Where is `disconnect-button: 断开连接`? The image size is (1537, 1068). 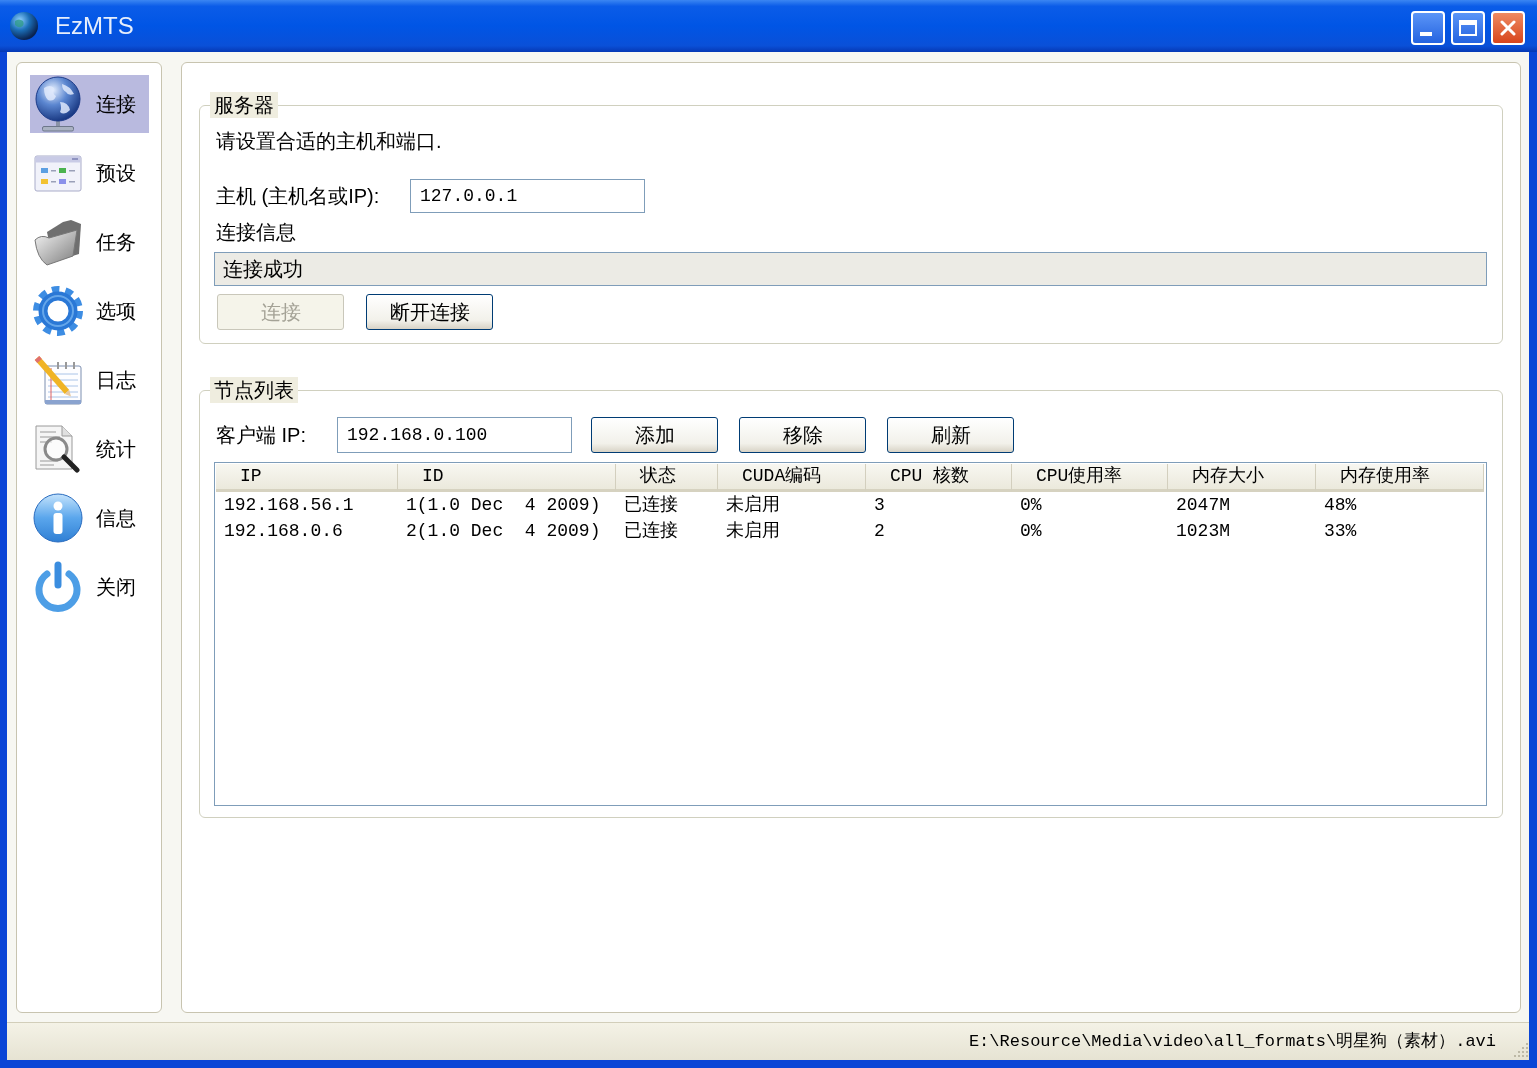
disconnect-button: 断开连接 is located at coordinates (429, 312).